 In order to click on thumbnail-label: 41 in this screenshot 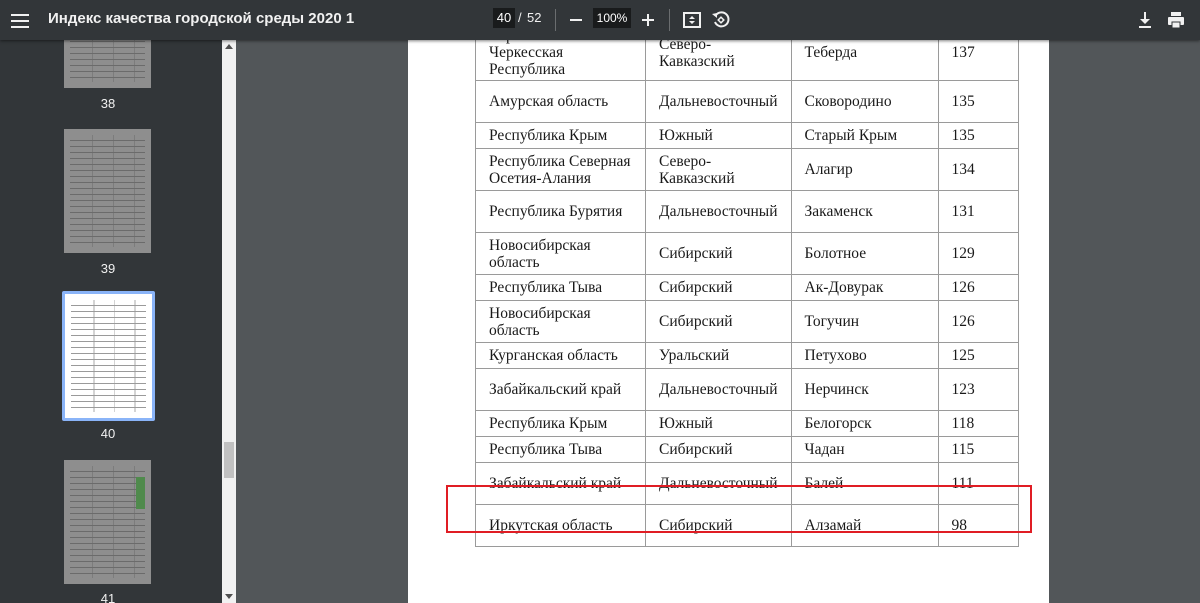, I will do `click(108, 597)`.